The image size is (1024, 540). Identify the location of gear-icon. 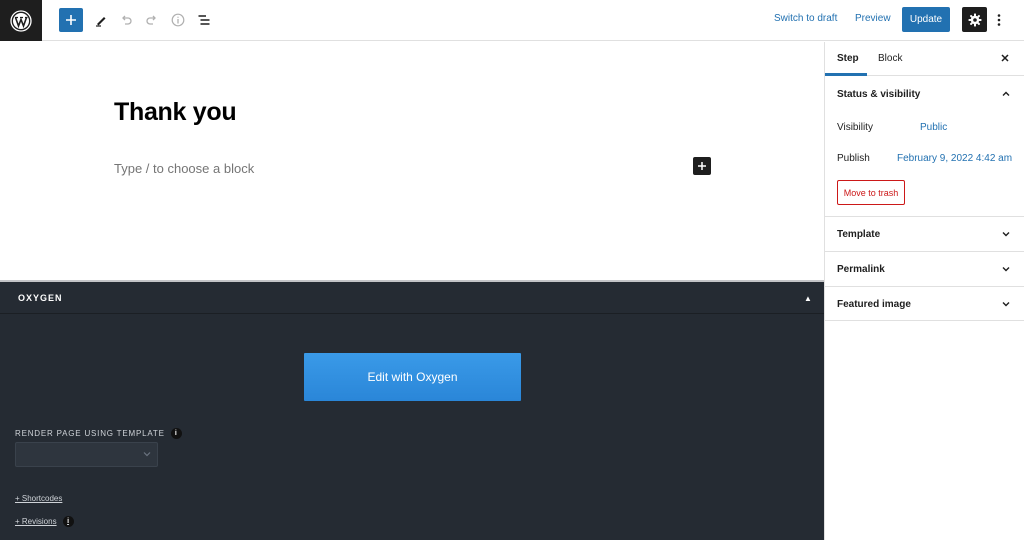
(974, 19).